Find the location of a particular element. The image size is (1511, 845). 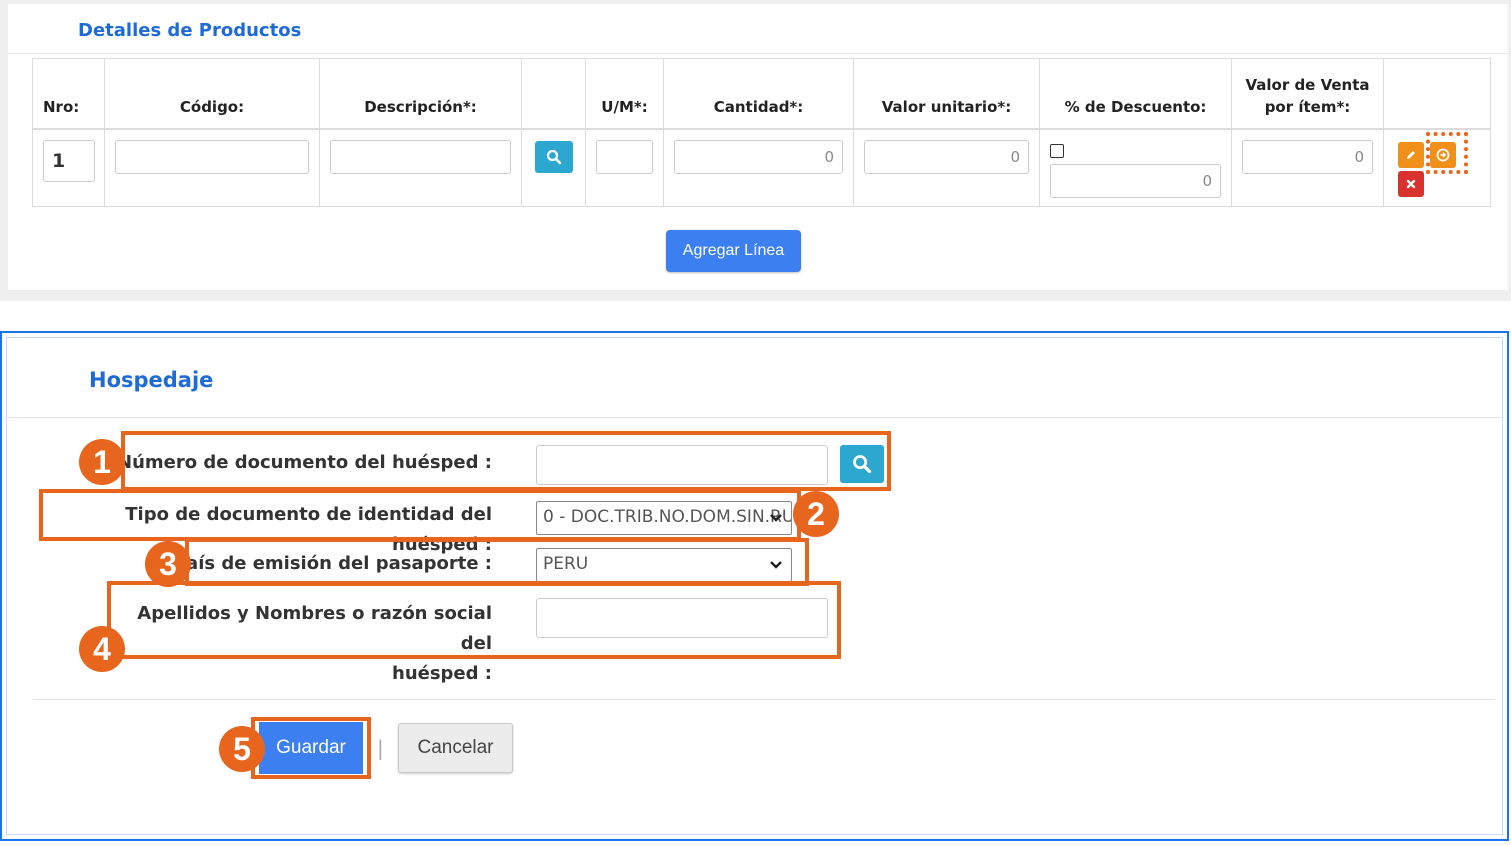

products-divider is located at coordinates (758, 53).